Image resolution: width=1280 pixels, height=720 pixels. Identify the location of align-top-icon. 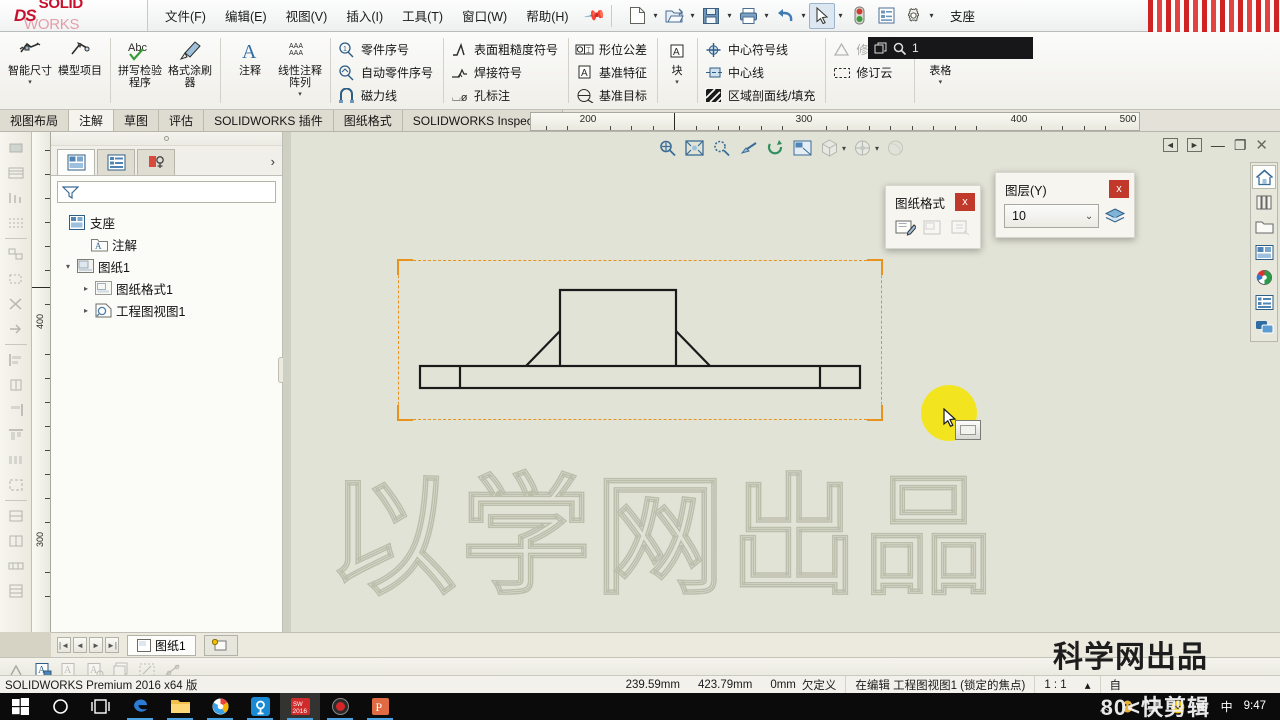
(16, 435).